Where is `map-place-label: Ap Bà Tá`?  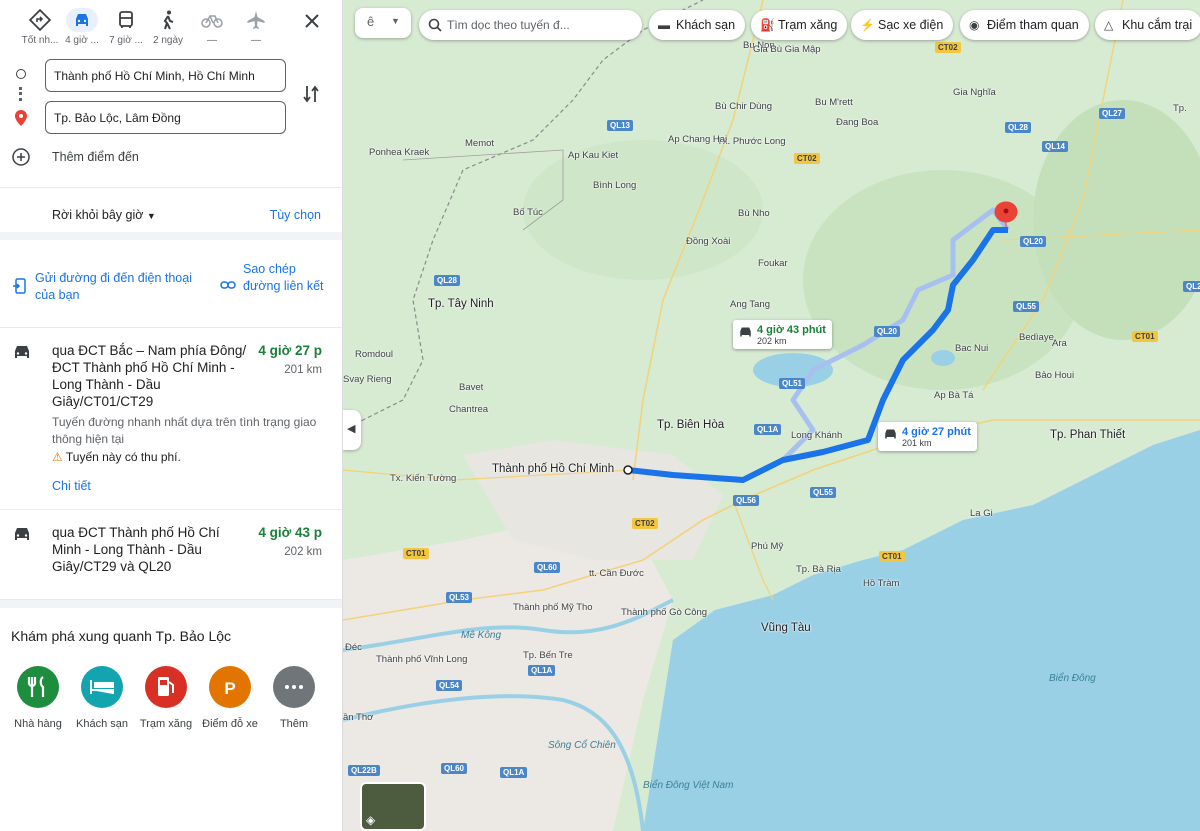
map-place-label: Ap Bà Tá is located at coordinates (954, 395).